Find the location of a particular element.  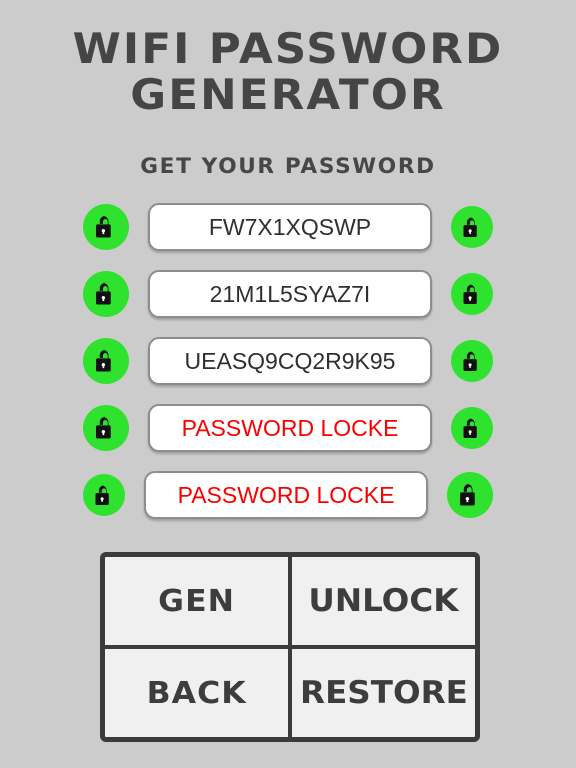

gen-button: GEN is located at coordinates (196, 601).